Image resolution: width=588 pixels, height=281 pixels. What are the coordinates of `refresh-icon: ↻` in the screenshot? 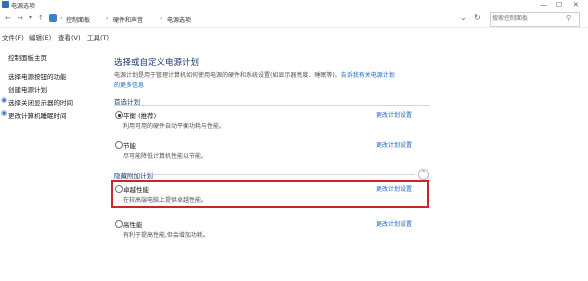 It's located at (477, 17).